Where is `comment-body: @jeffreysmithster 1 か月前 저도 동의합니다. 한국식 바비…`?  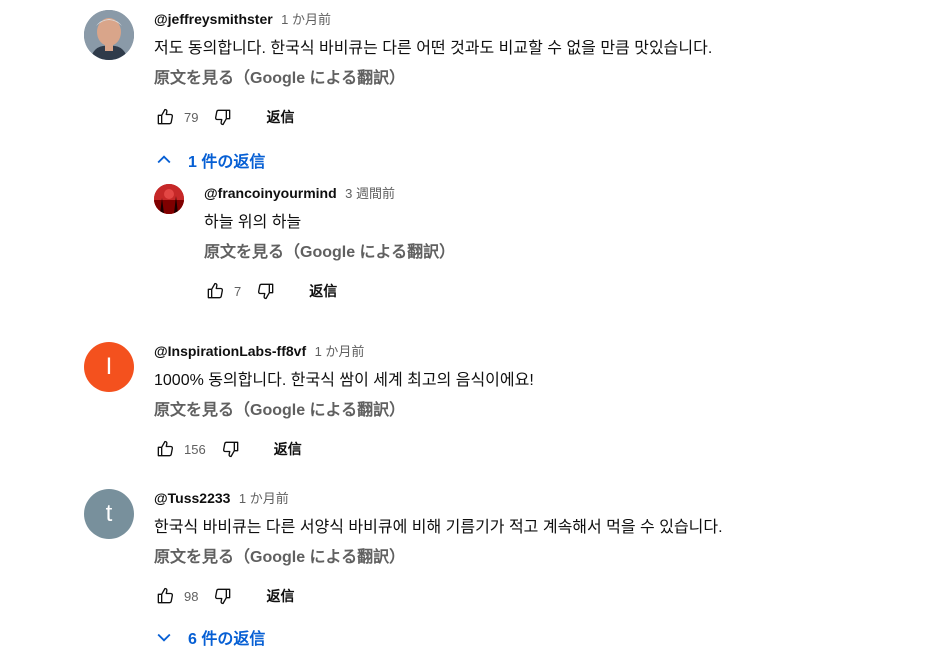
comment-body: @jeffreysmithster 1 か月前 저도 동의합니다. 한국식 바비… is located at coordinates (433, 69).